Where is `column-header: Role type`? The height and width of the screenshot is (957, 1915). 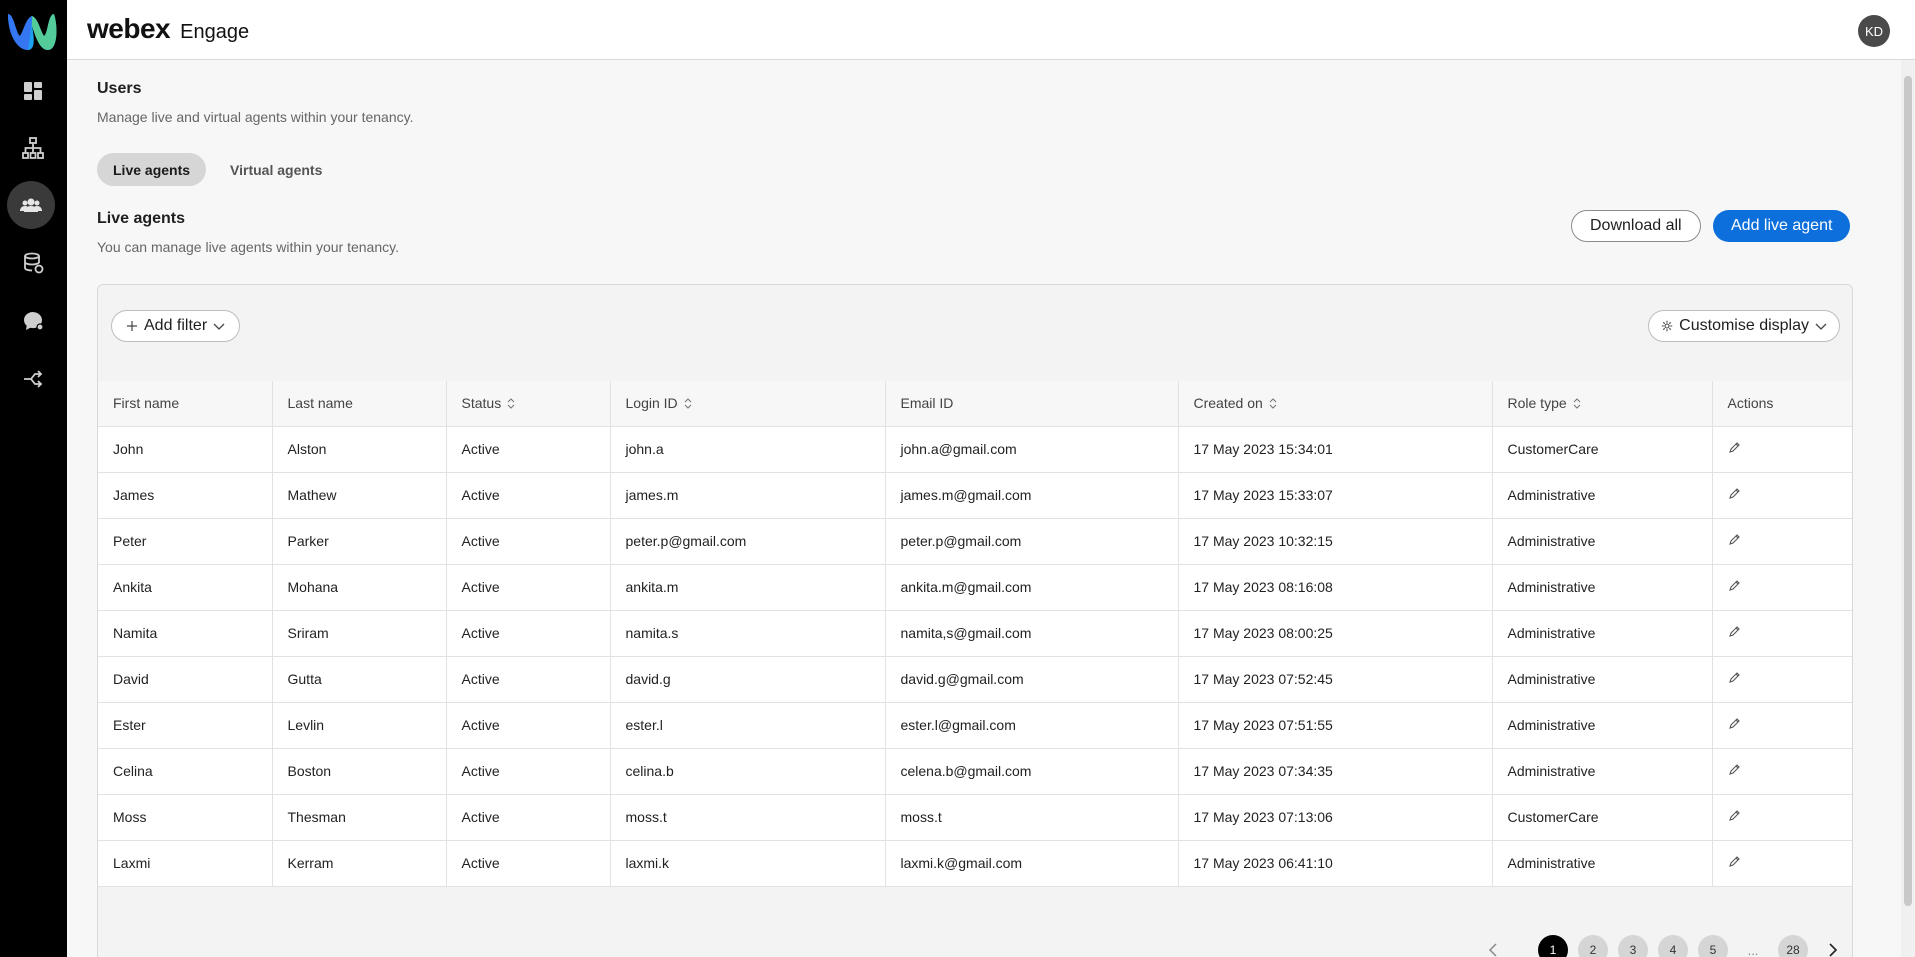
column-header: Role type is located at coordinates (1602, 404).